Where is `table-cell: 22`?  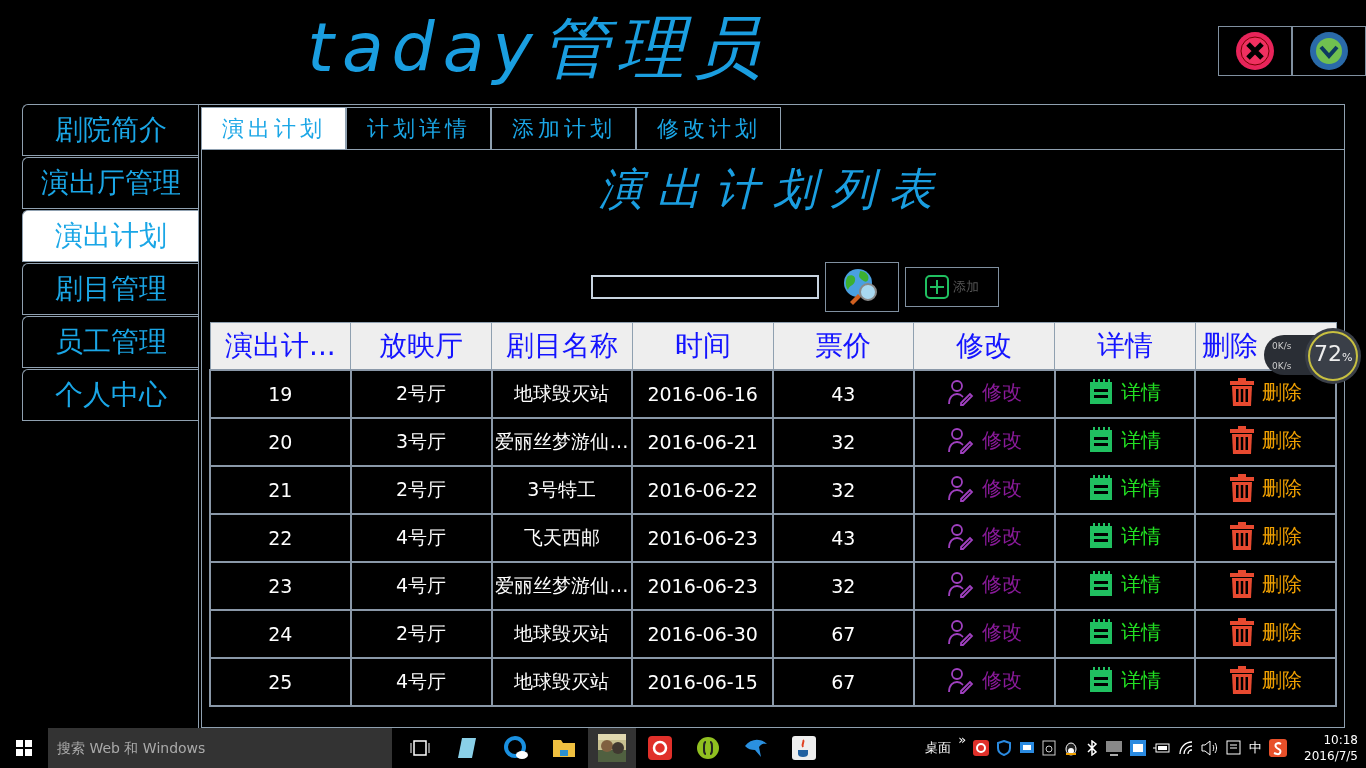
table-cell: 22 is located at coordinates (280, 538).